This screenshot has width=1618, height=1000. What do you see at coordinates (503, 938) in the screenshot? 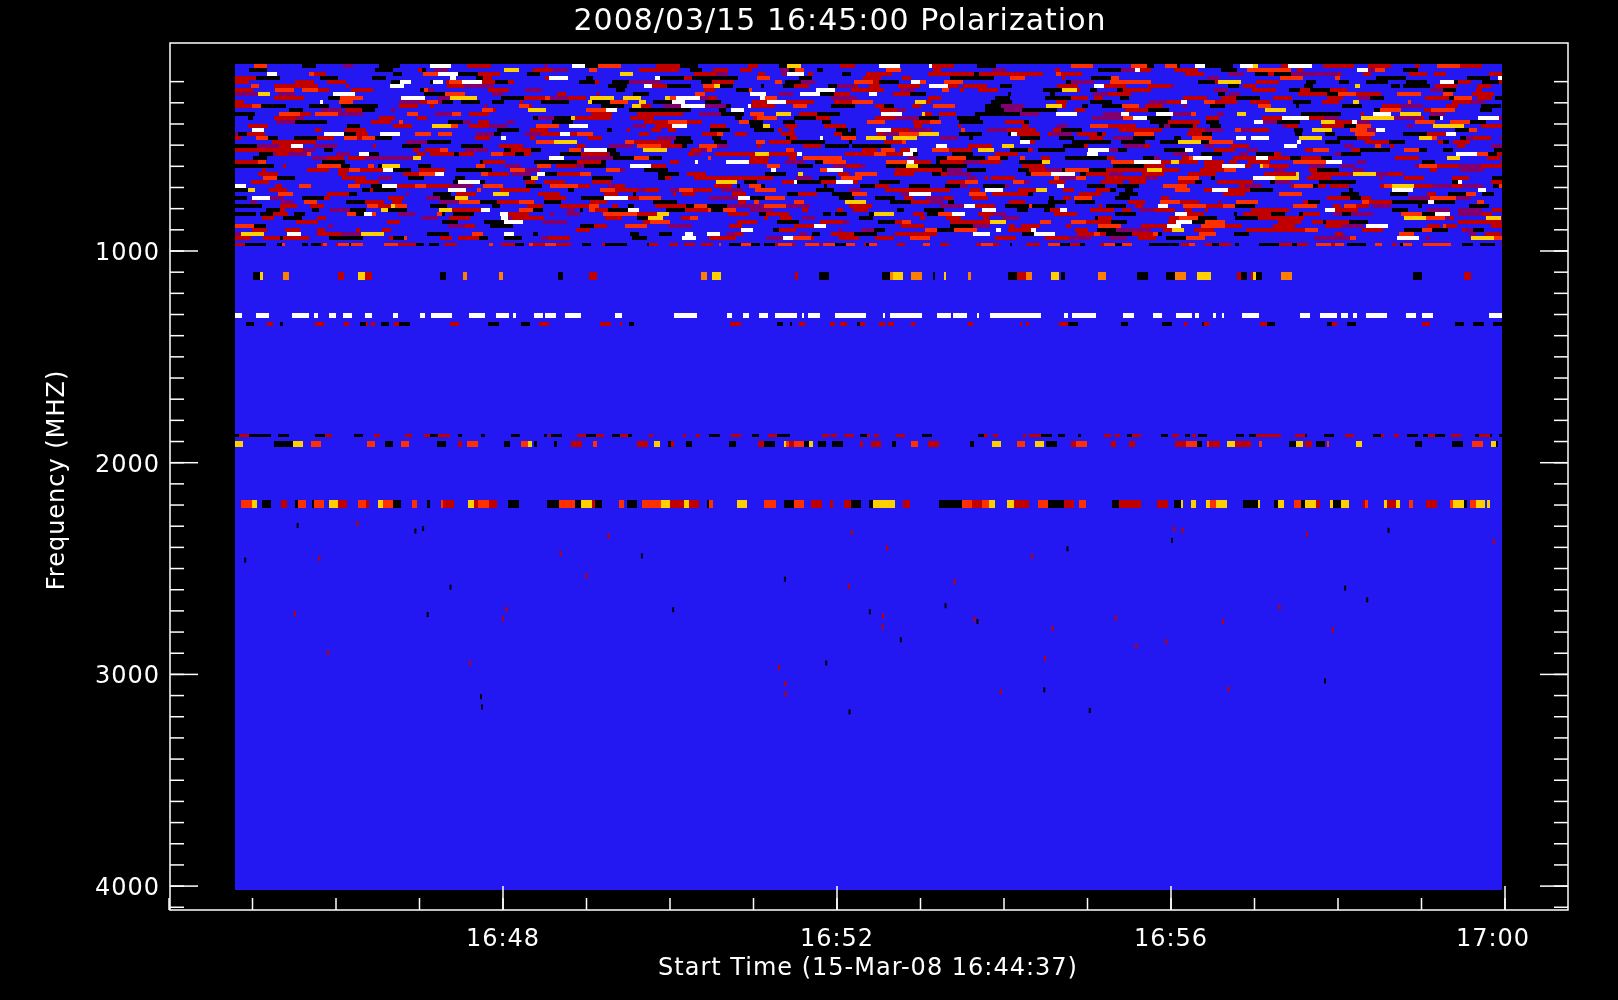
I see `x-tick-label: 16:48` at bounding box center [503, 938].